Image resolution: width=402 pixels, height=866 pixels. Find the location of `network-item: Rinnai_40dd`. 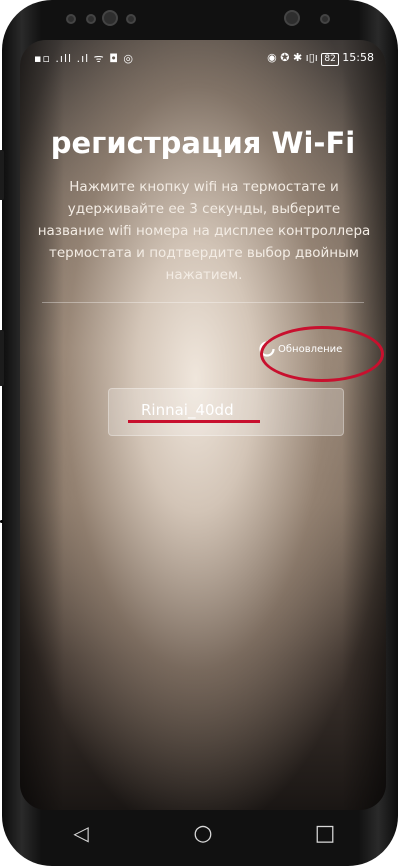

network-item: Rinnai_40dd is located at coordinates (226, 412).